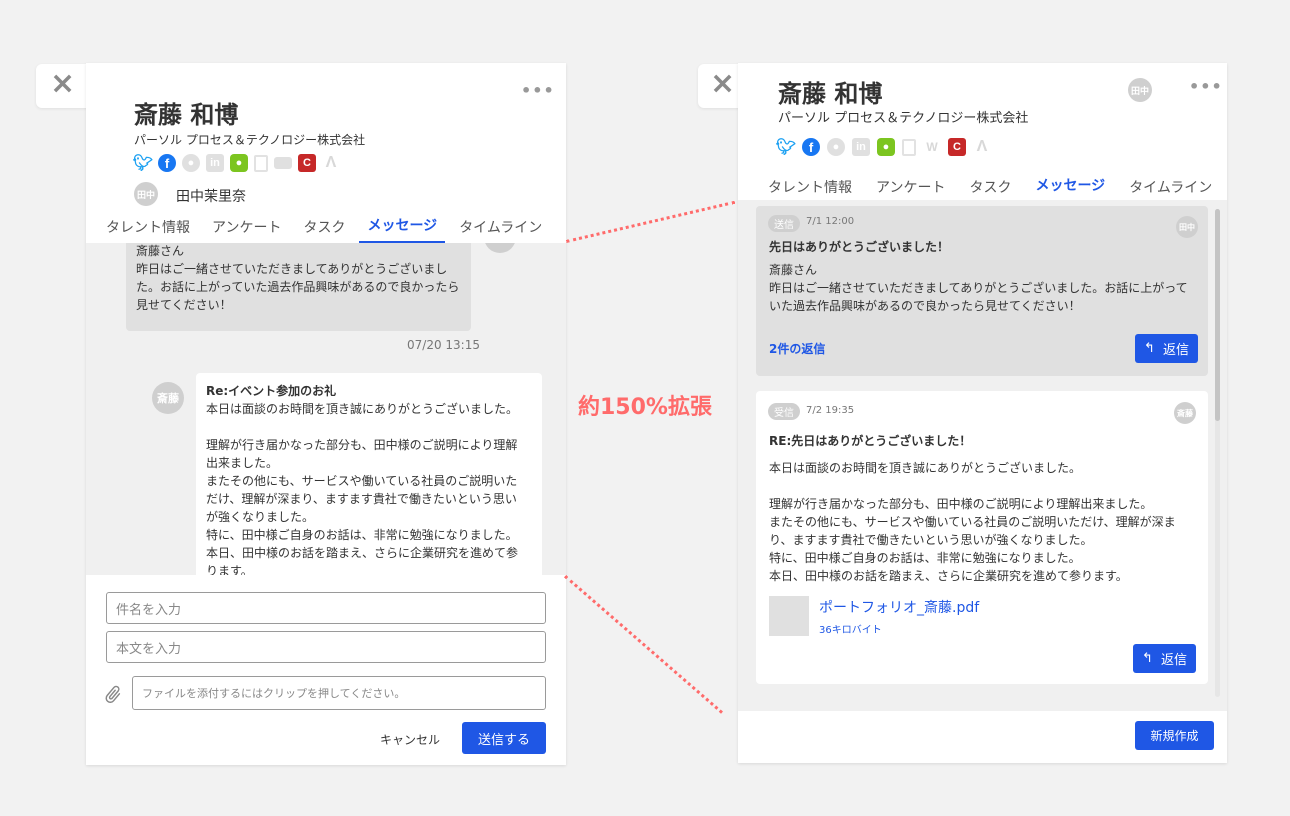  What do you see at coordinates (784, 411) in the screenshot?
I see `received-badge: 受信` at bounding box center [784, 411].